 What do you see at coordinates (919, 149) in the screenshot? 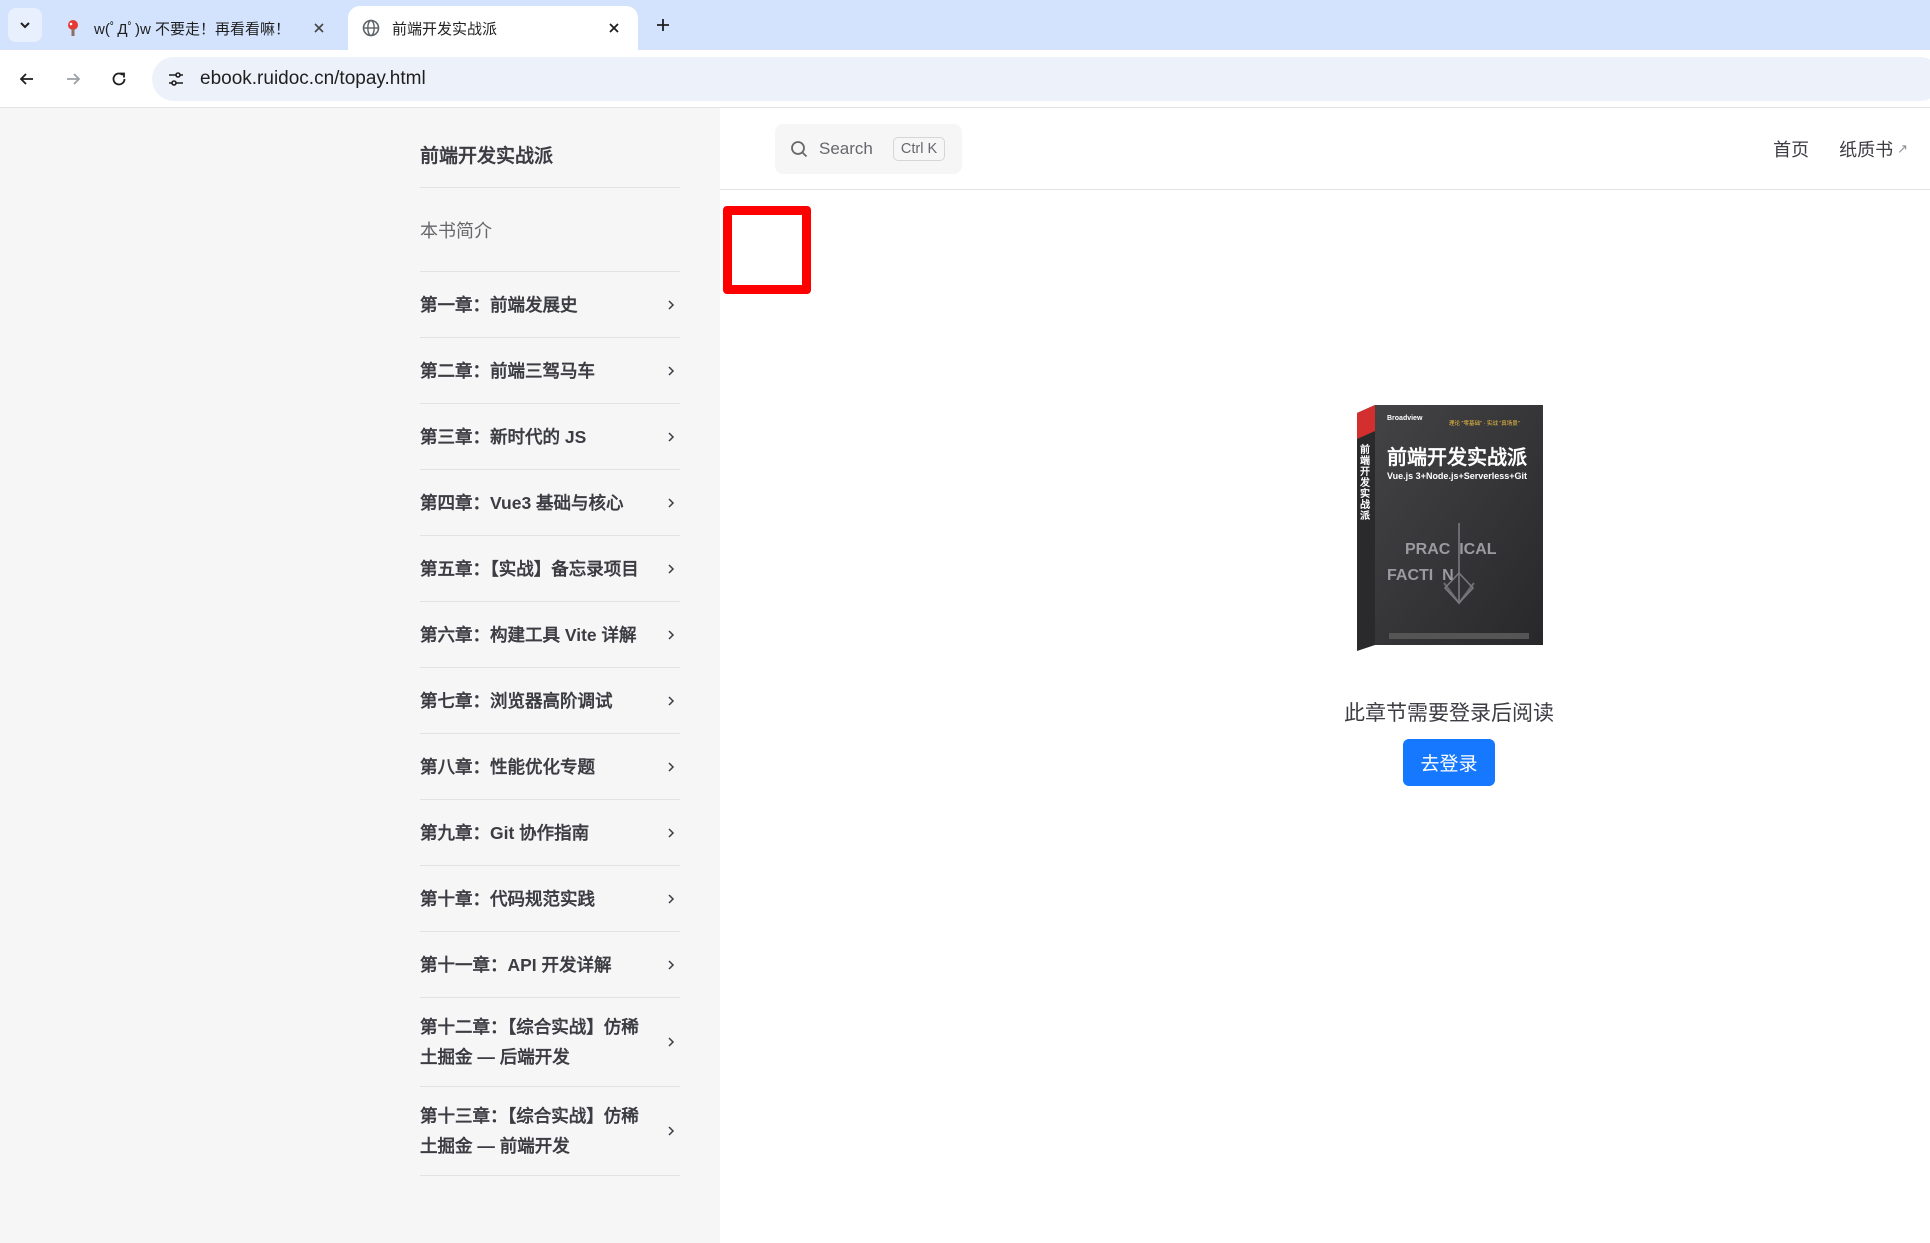
I see `search-shortcut-hint: Ctrl K` at bounding box center [919, 149].